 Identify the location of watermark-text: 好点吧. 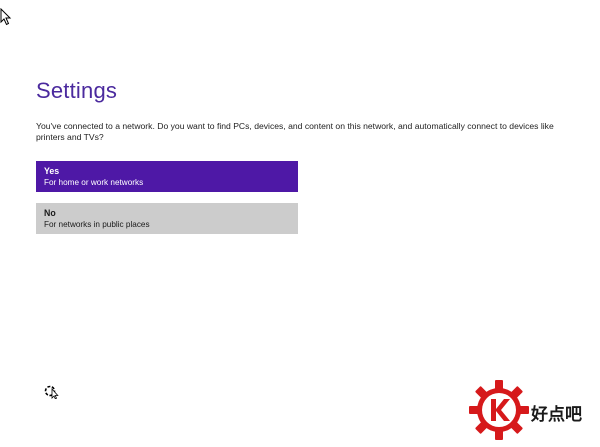
(556, 415).